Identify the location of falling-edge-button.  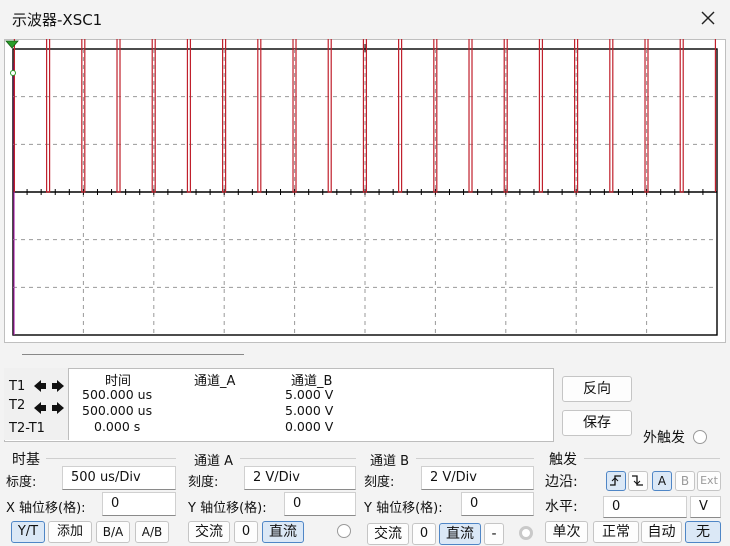
(638, 481).